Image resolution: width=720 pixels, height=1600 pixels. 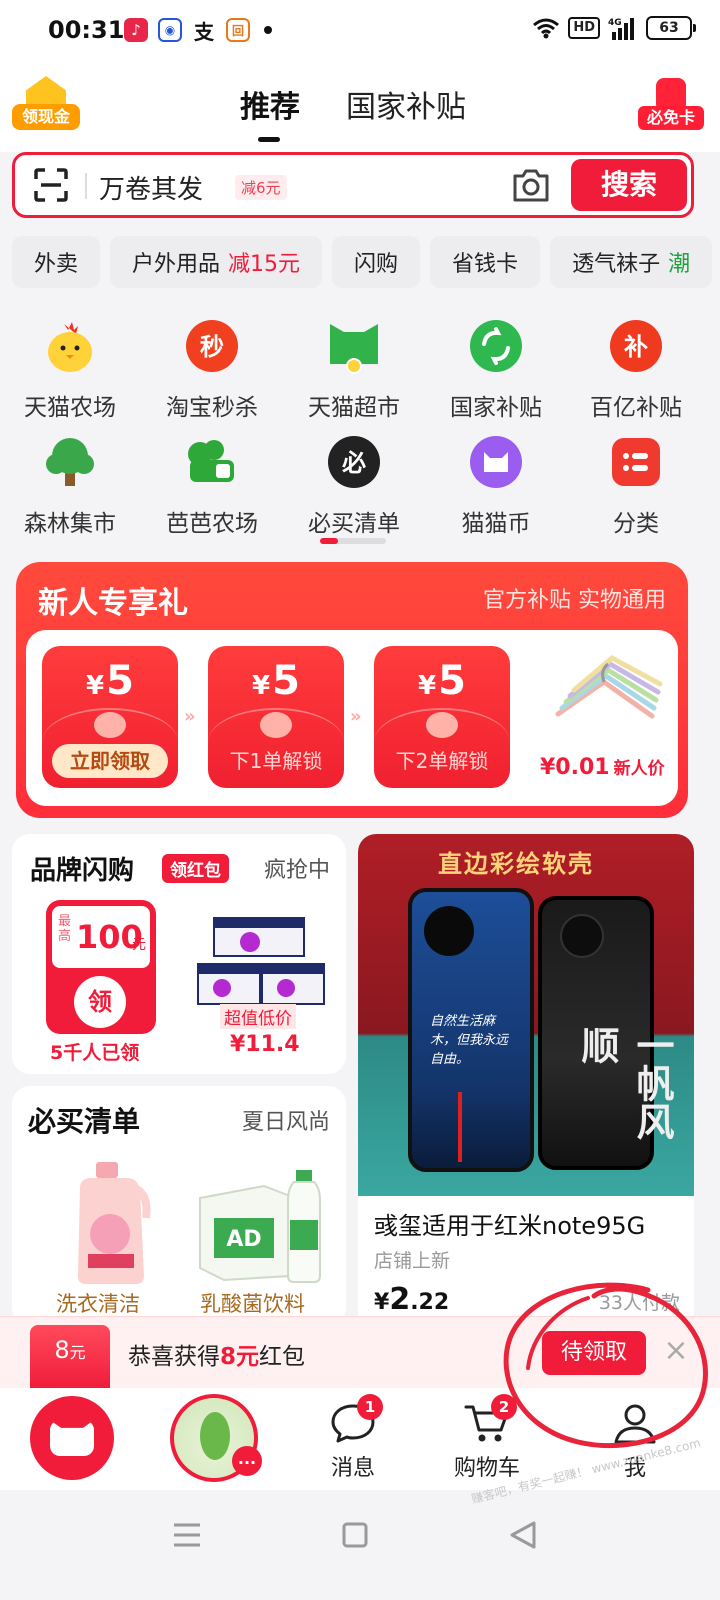 I want to click on tower-graphic, so click(x=460, y=1127).